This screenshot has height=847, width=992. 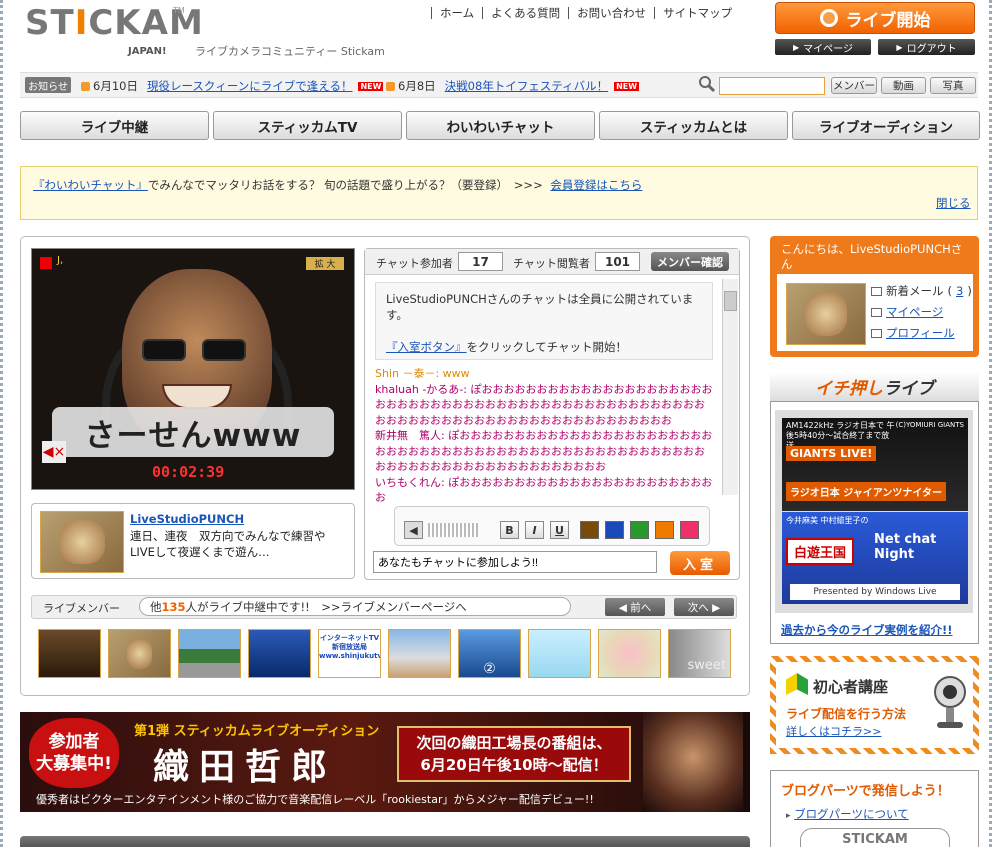 I want to click on document-icon, so click(x=876, y=312).